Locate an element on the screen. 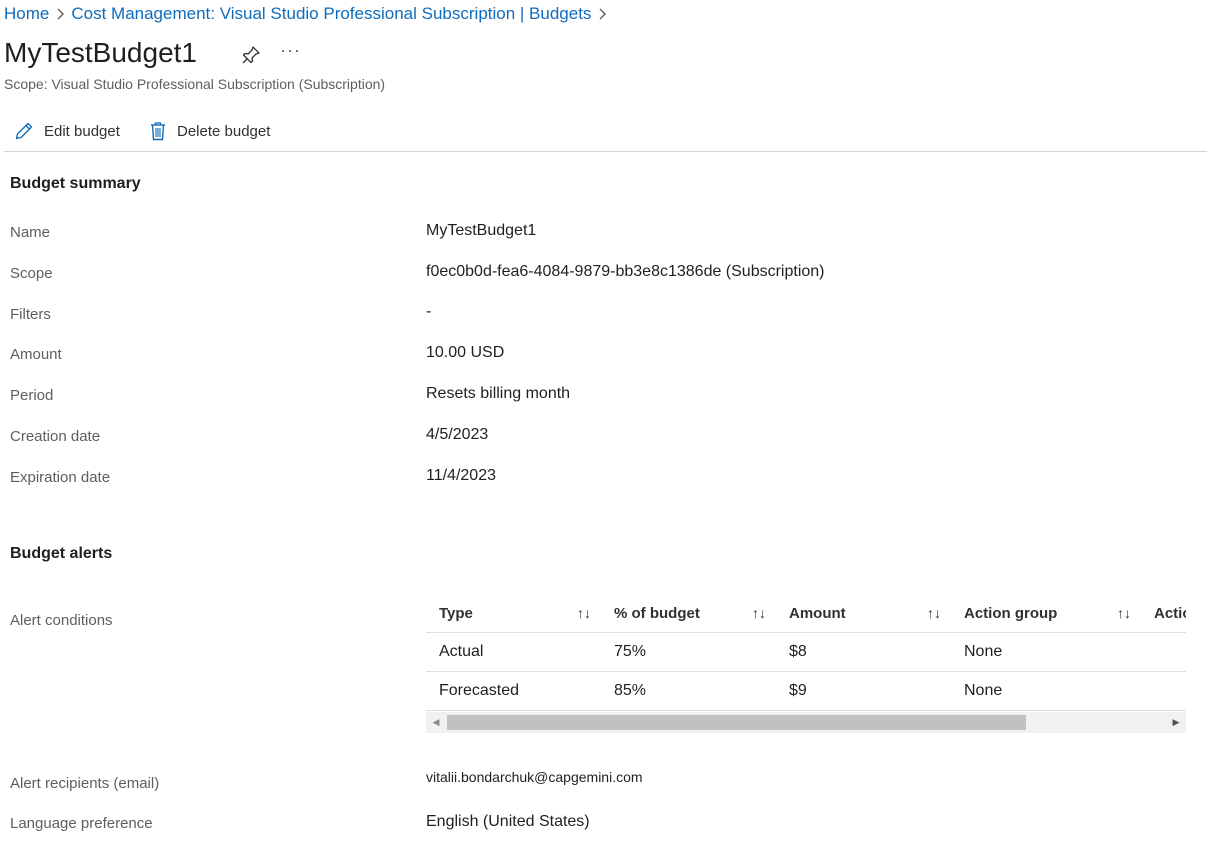 This screenshot has height=851, width=1207. language-preference-value: English (United States) is located at coordinates (508, 821).